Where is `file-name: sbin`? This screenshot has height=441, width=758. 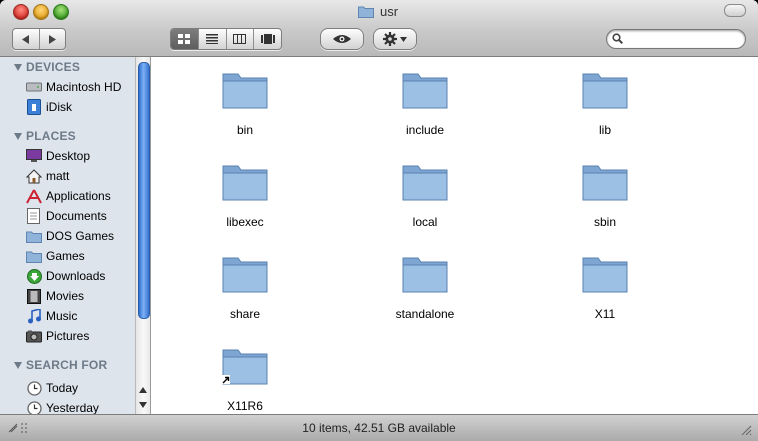 file-name: sbin is located at coordinates (604, 222).